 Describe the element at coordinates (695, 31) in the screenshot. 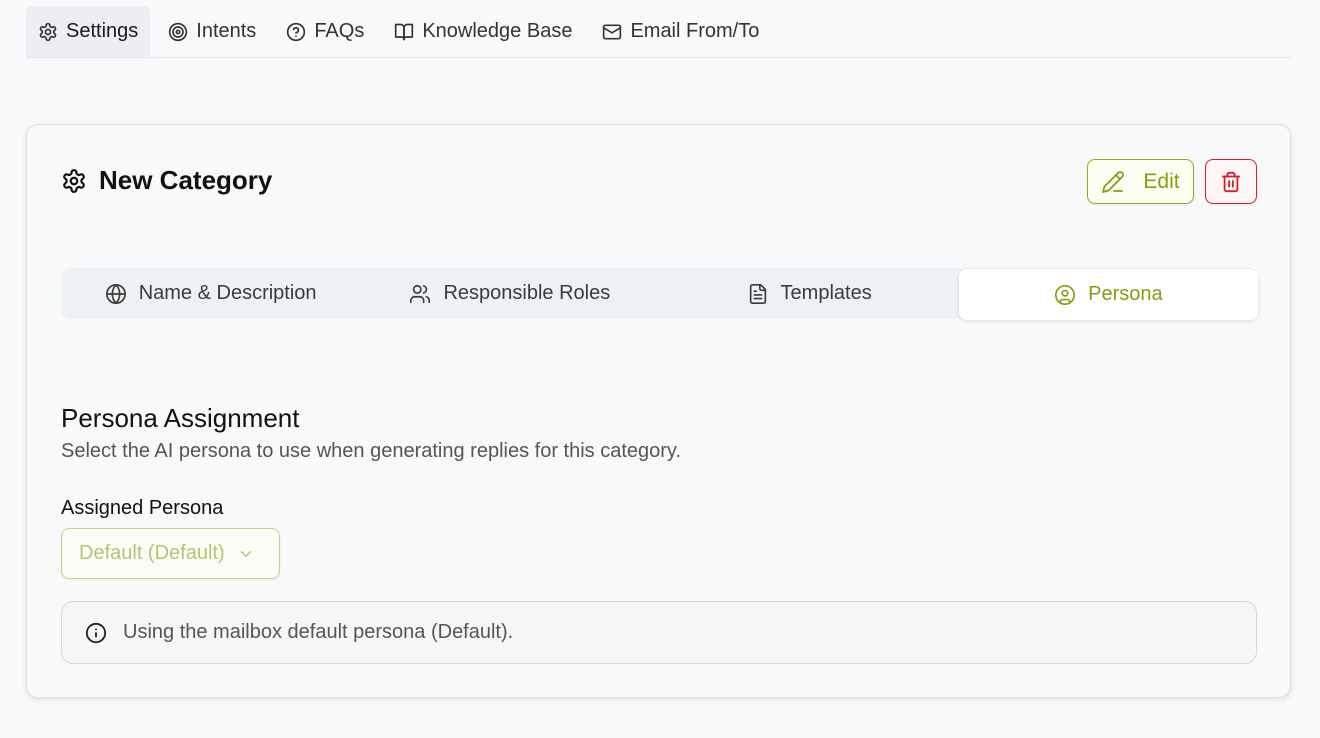

I see `nav-tab-label: Email From/To` at that location.